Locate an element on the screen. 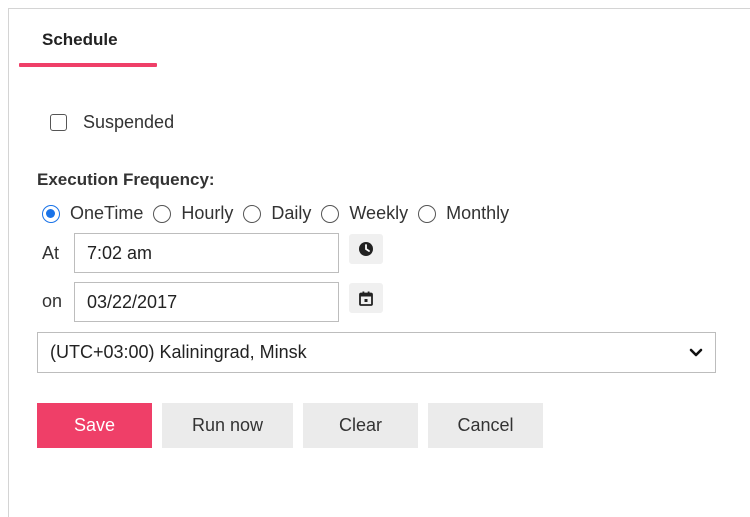 The image size is (750, 517). radio-daily: Daily is located at coordinates (277, 213).